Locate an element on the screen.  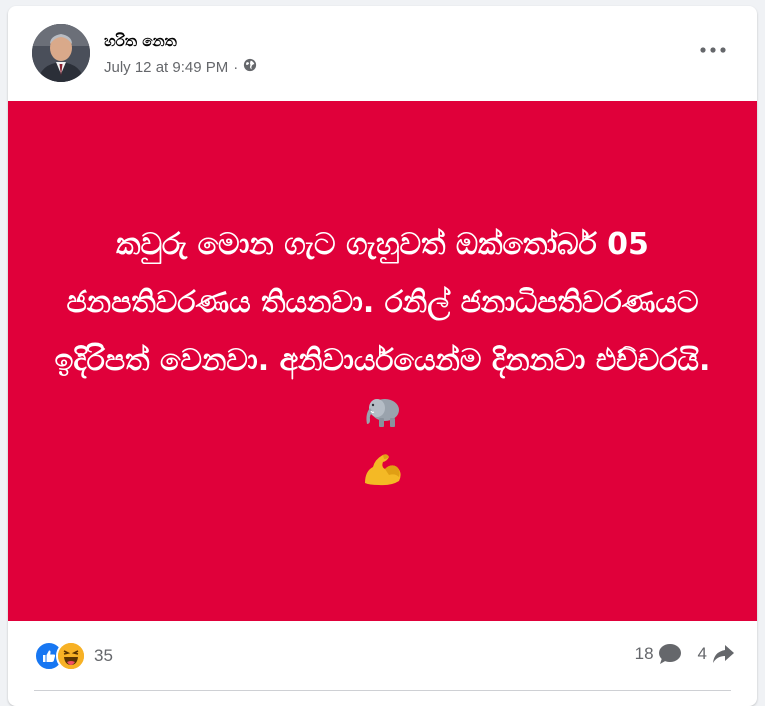
share-icon is located at coordinates (723, 654).